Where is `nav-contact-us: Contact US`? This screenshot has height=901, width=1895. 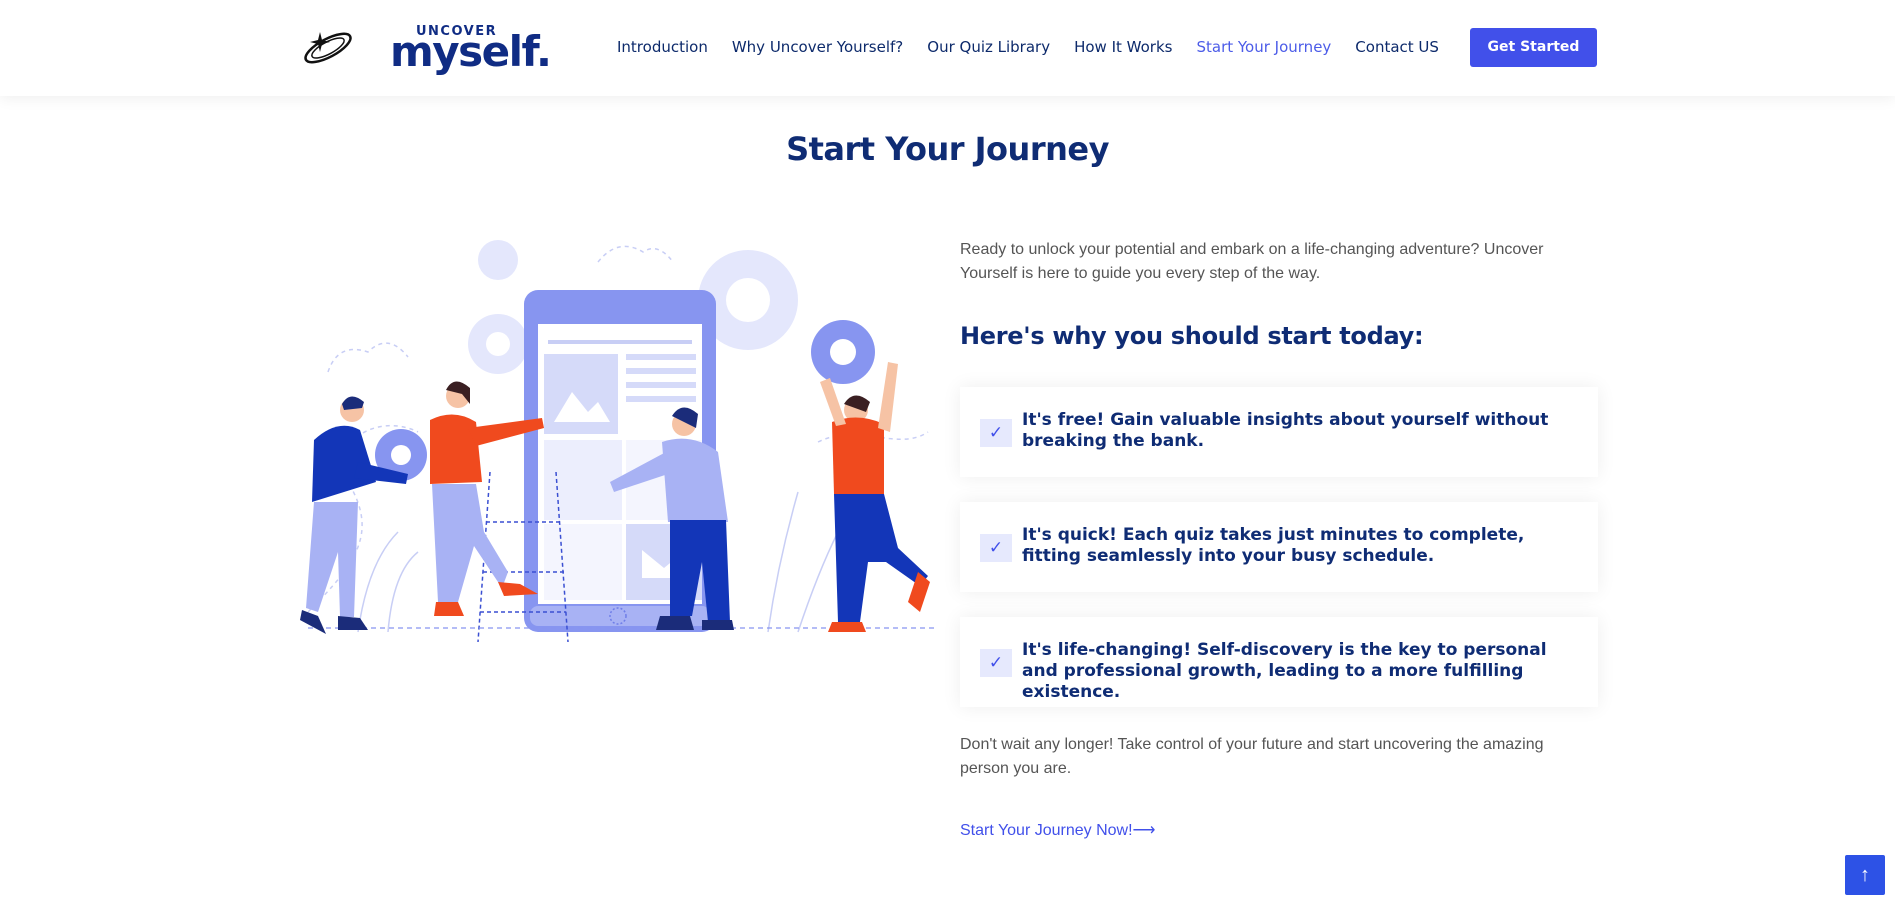 nav-contact-us: Contact US is located at coordinates (1397, 47).